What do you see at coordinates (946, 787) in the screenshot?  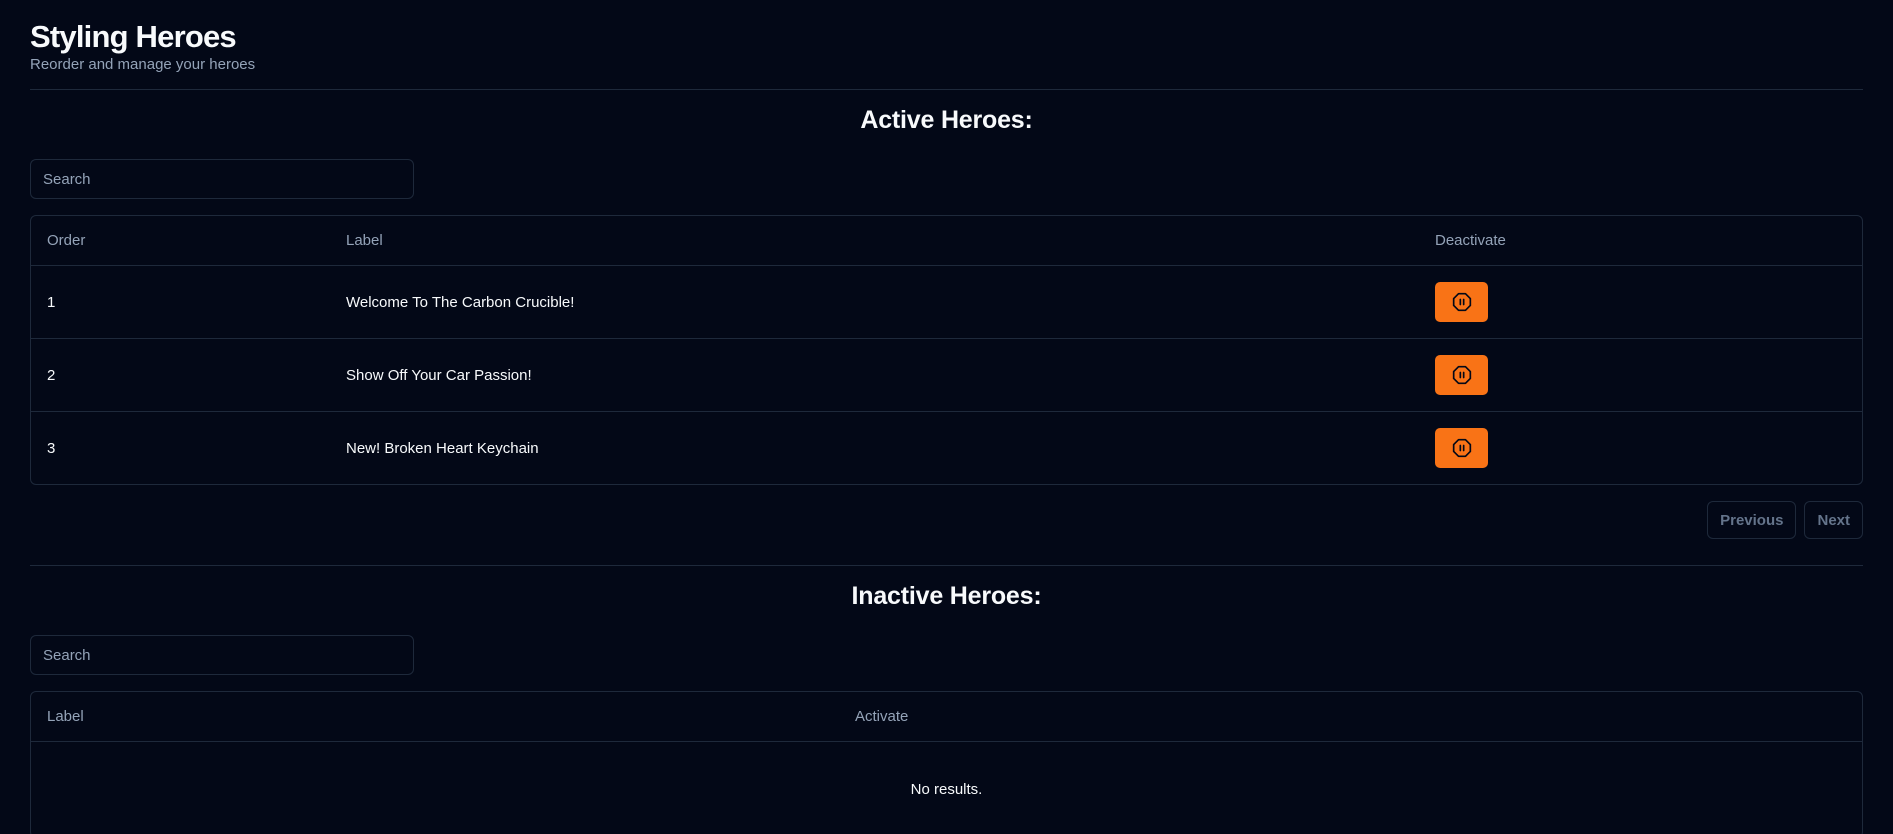 I see `empty-state: No results.` at bounding box center [946, 787].